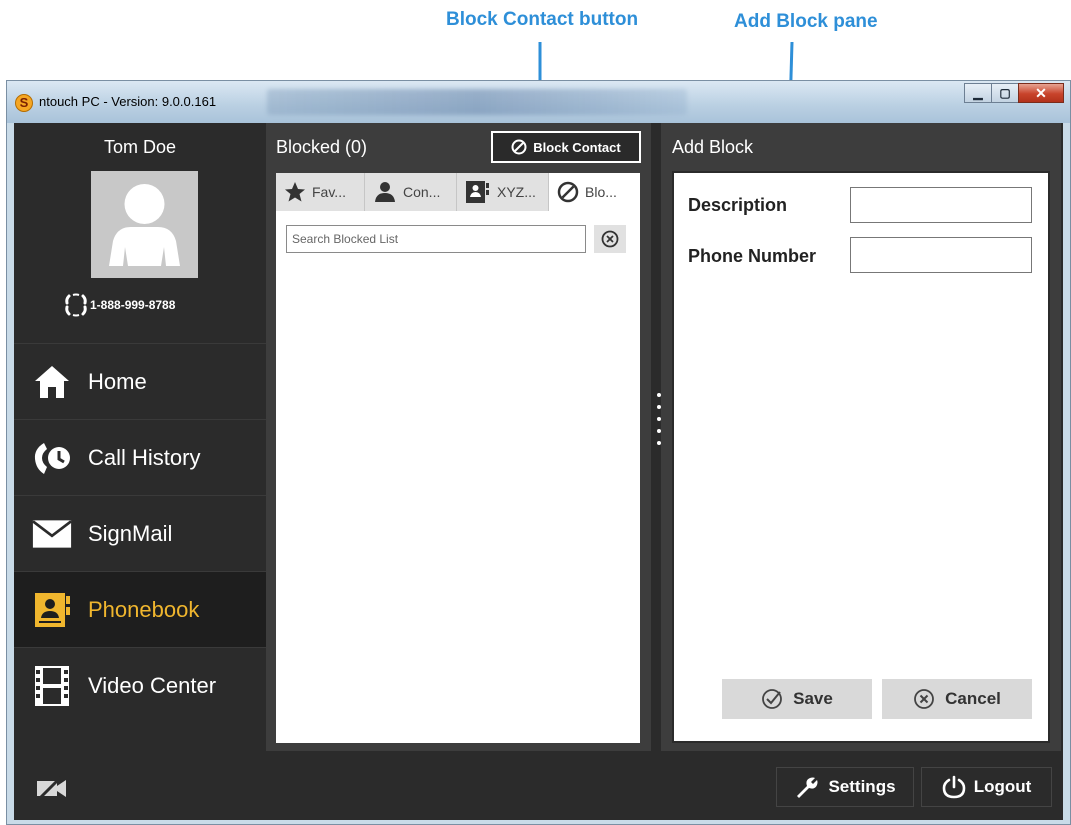 This screenshot has width=1071, height=825. I want to click on search-blocked-field, so click(436, 239).